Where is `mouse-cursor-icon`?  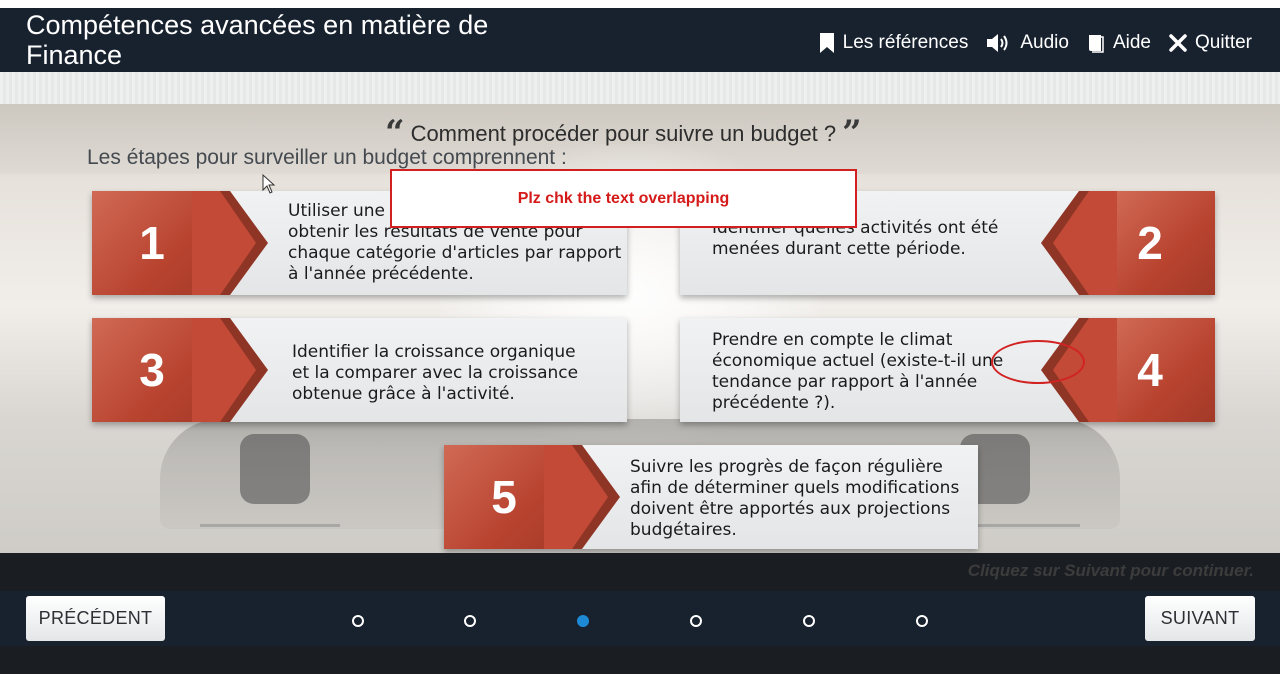 mouse-cursor-icon is located at coordinates (269, 184).